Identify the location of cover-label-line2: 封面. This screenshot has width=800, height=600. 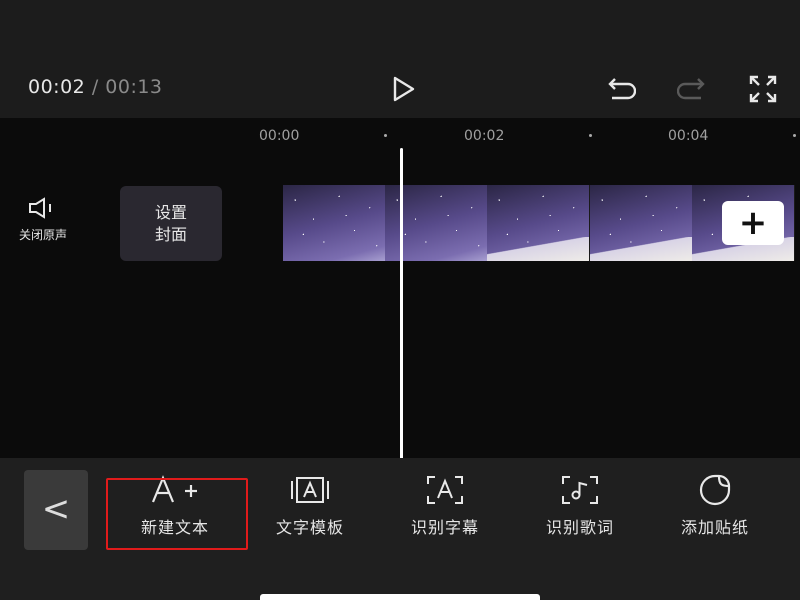
(170, 234).